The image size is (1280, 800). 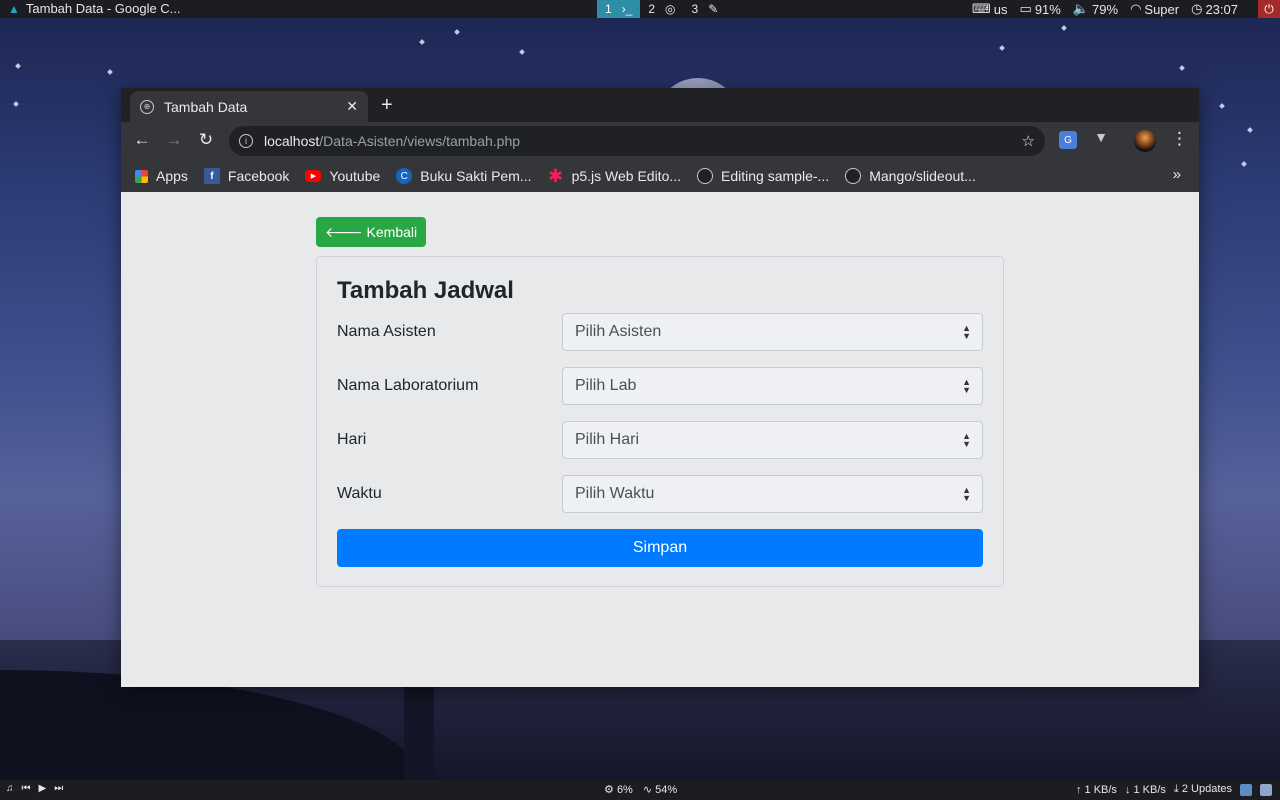 What do you see at coordinates (26, 788) in the screenshot?
I see `previous-track-icon: ⏮` at bounding box center [26, 788].